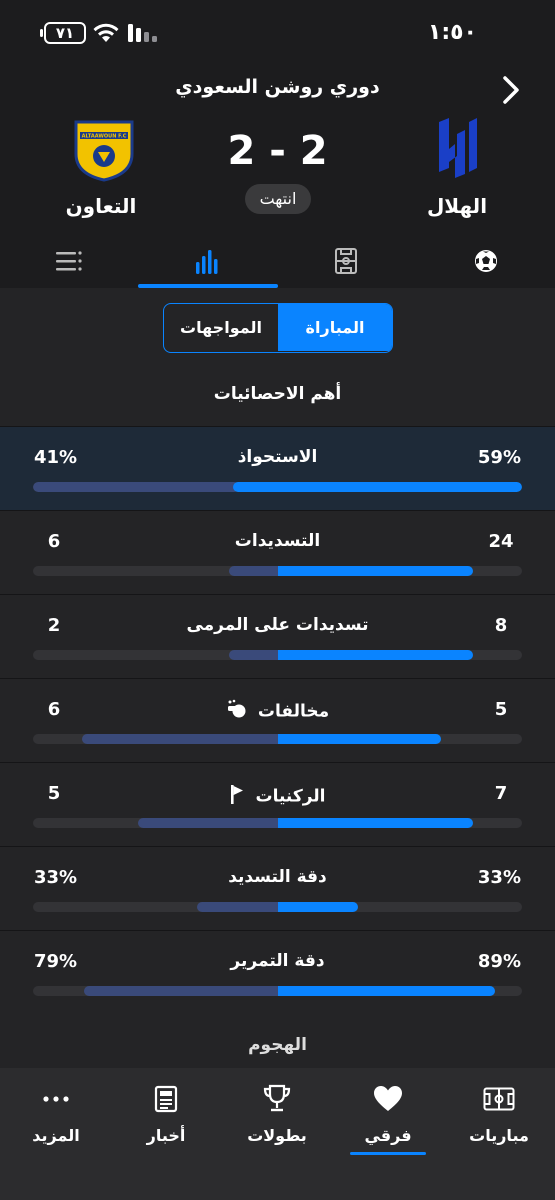  What do you see at coordinates (221, 327) in the screenshot?
I see `segment-head-to-head: المواجهات` at bounding box center [221, 327].